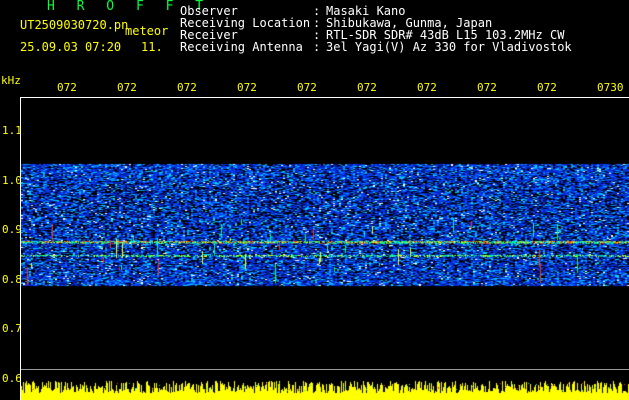 The image size is (629, 400). What do you see at coordinates (12, 328) in the screenshot?
I see `y-tick-label: 0.7` at bounding box center [12, 328].